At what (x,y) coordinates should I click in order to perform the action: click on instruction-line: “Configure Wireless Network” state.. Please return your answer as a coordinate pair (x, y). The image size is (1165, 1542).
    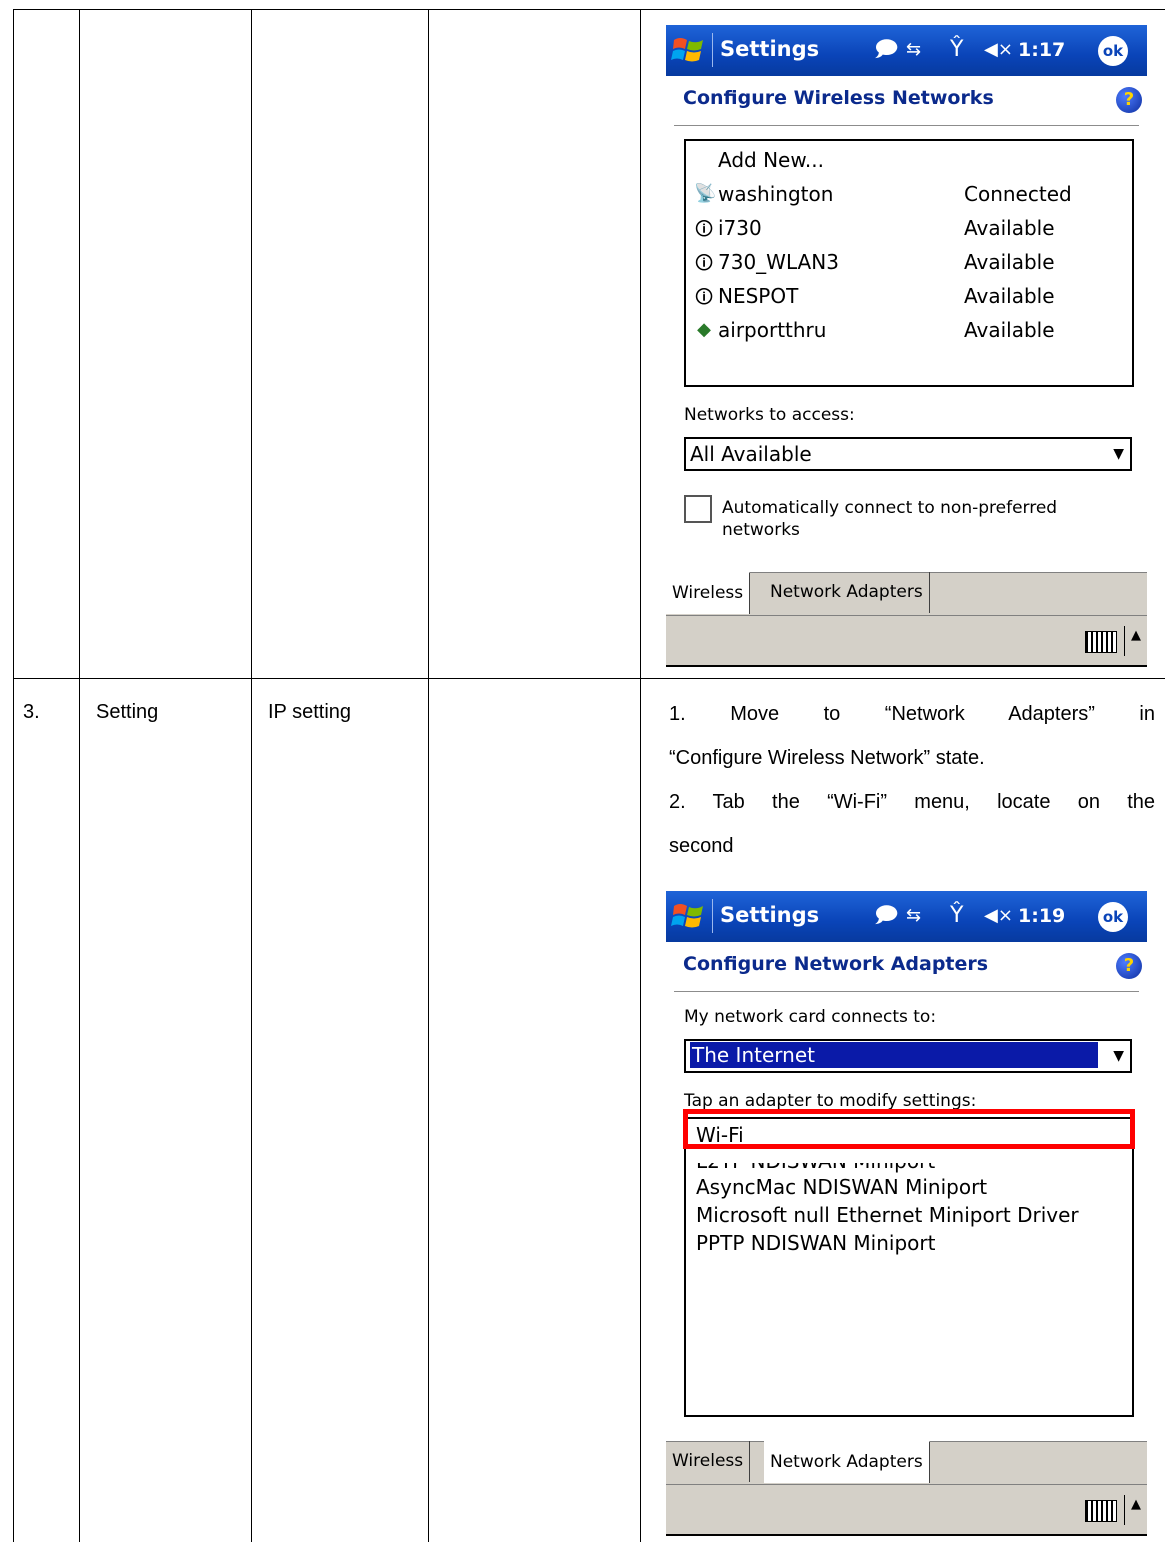
    Looking at the image, I should click on (827, 758).